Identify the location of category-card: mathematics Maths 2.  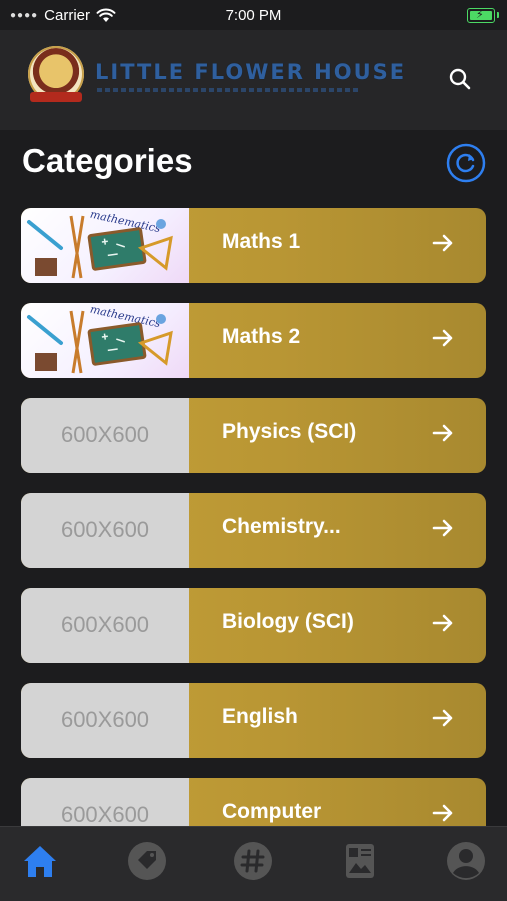
(253, 340).